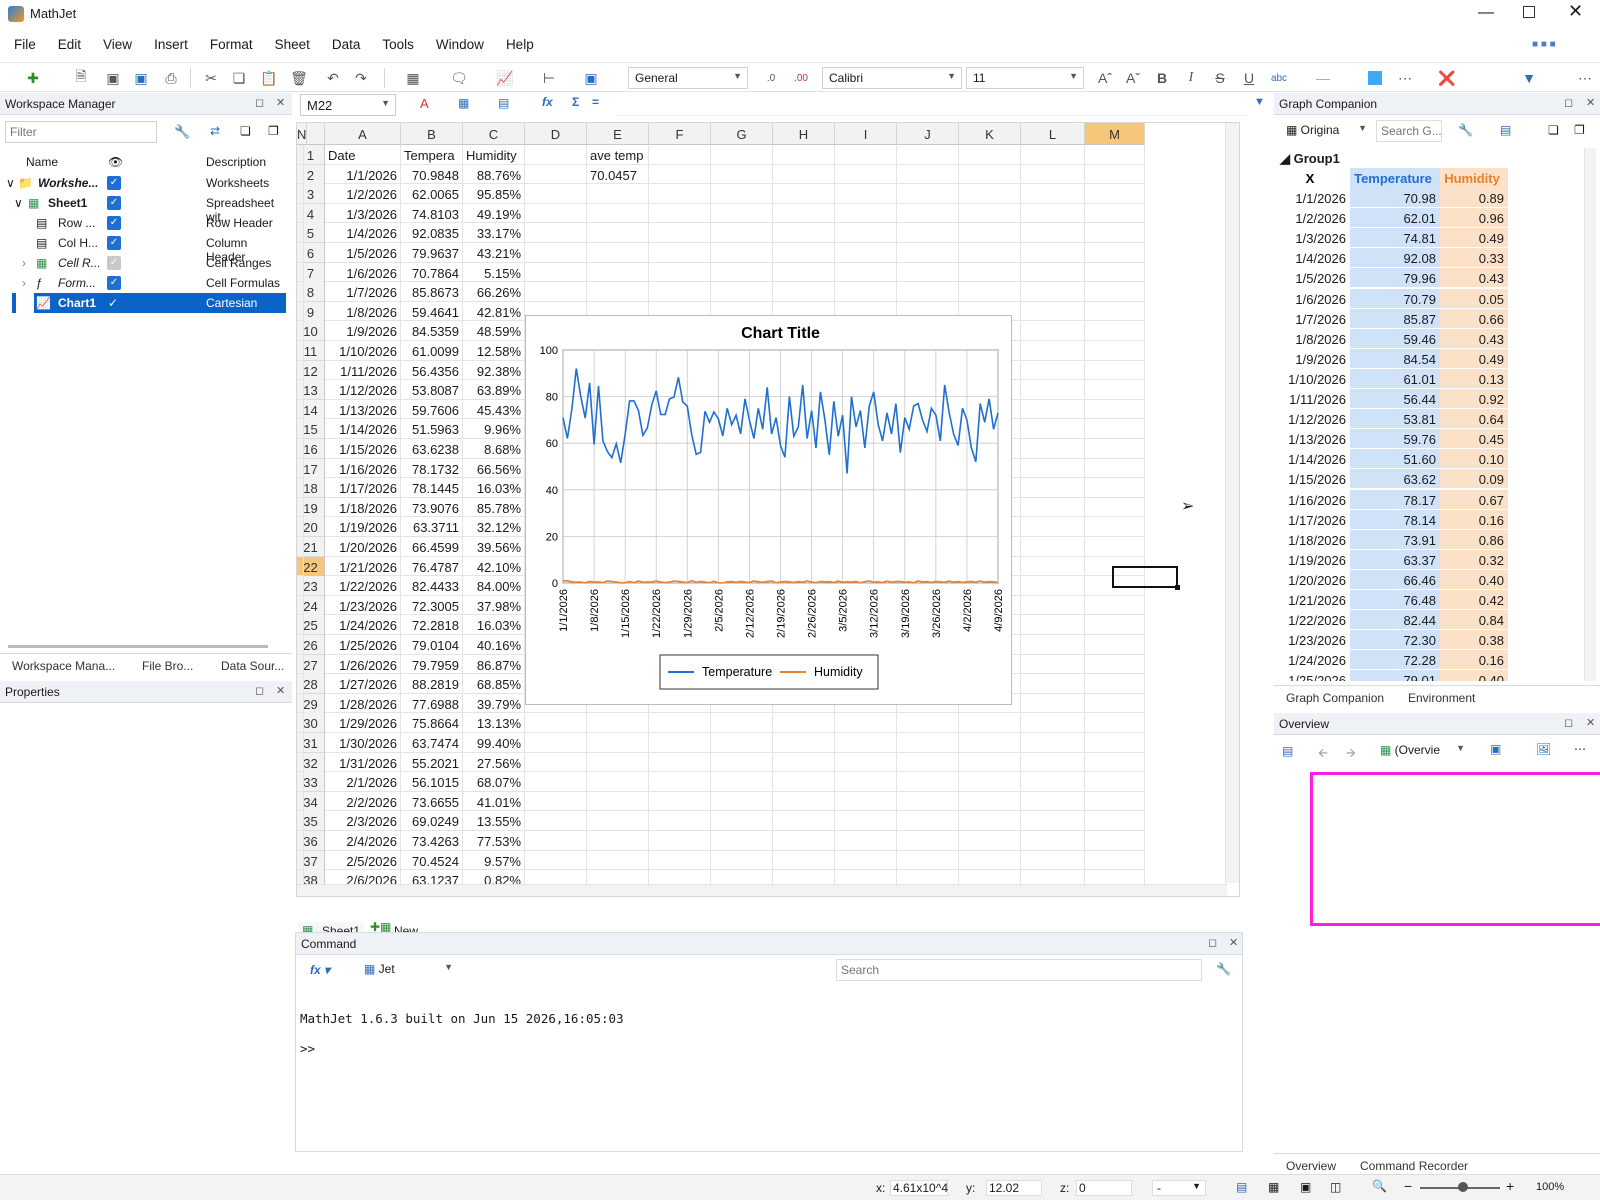 The image size is (1600, 1200). Describe the element at coordinates (1414, 1166) in the screenshot. I see `tab-command-recorder: Command Recorder` at that location.